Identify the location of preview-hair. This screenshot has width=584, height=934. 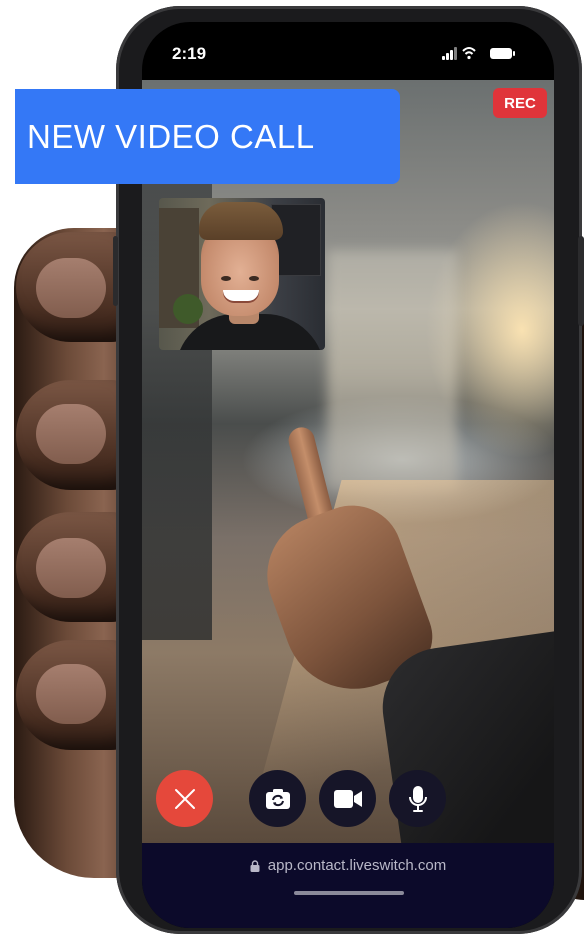
(241, 221).